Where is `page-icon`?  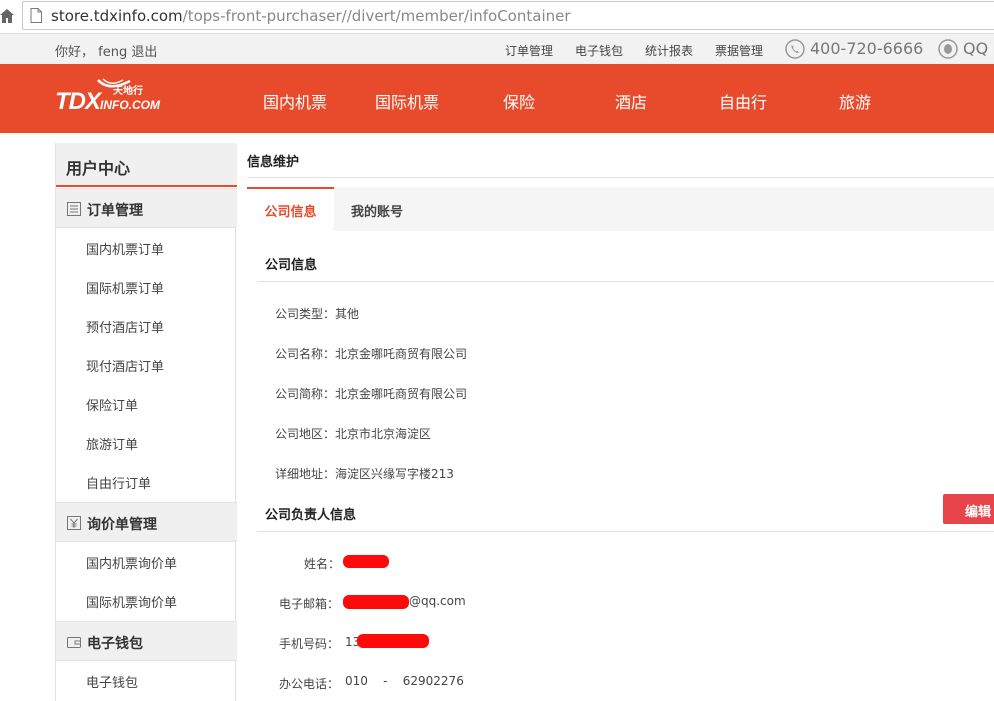 page-icon is located at coordinates (36, 15).